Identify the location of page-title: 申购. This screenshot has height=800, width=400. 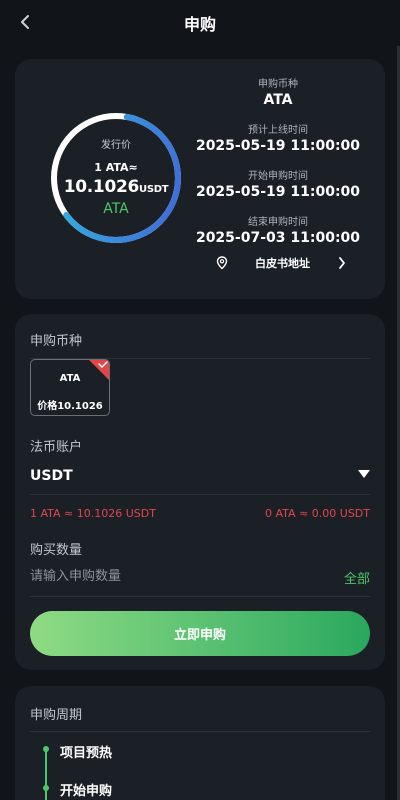
(199, 24).